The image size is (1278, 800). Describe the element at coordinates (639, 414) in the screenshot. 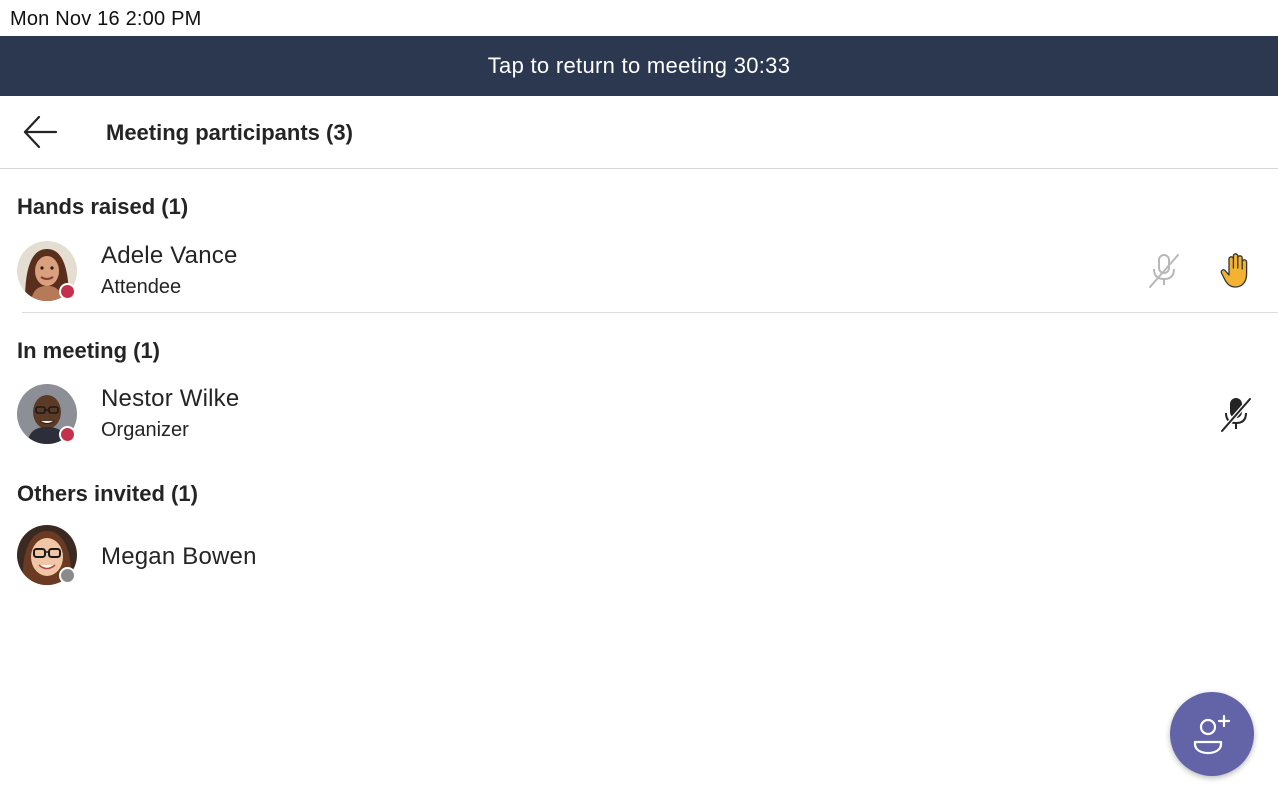

I see `participant-row-nestor-wilke: Nestor Wilke Organizer` at that location.